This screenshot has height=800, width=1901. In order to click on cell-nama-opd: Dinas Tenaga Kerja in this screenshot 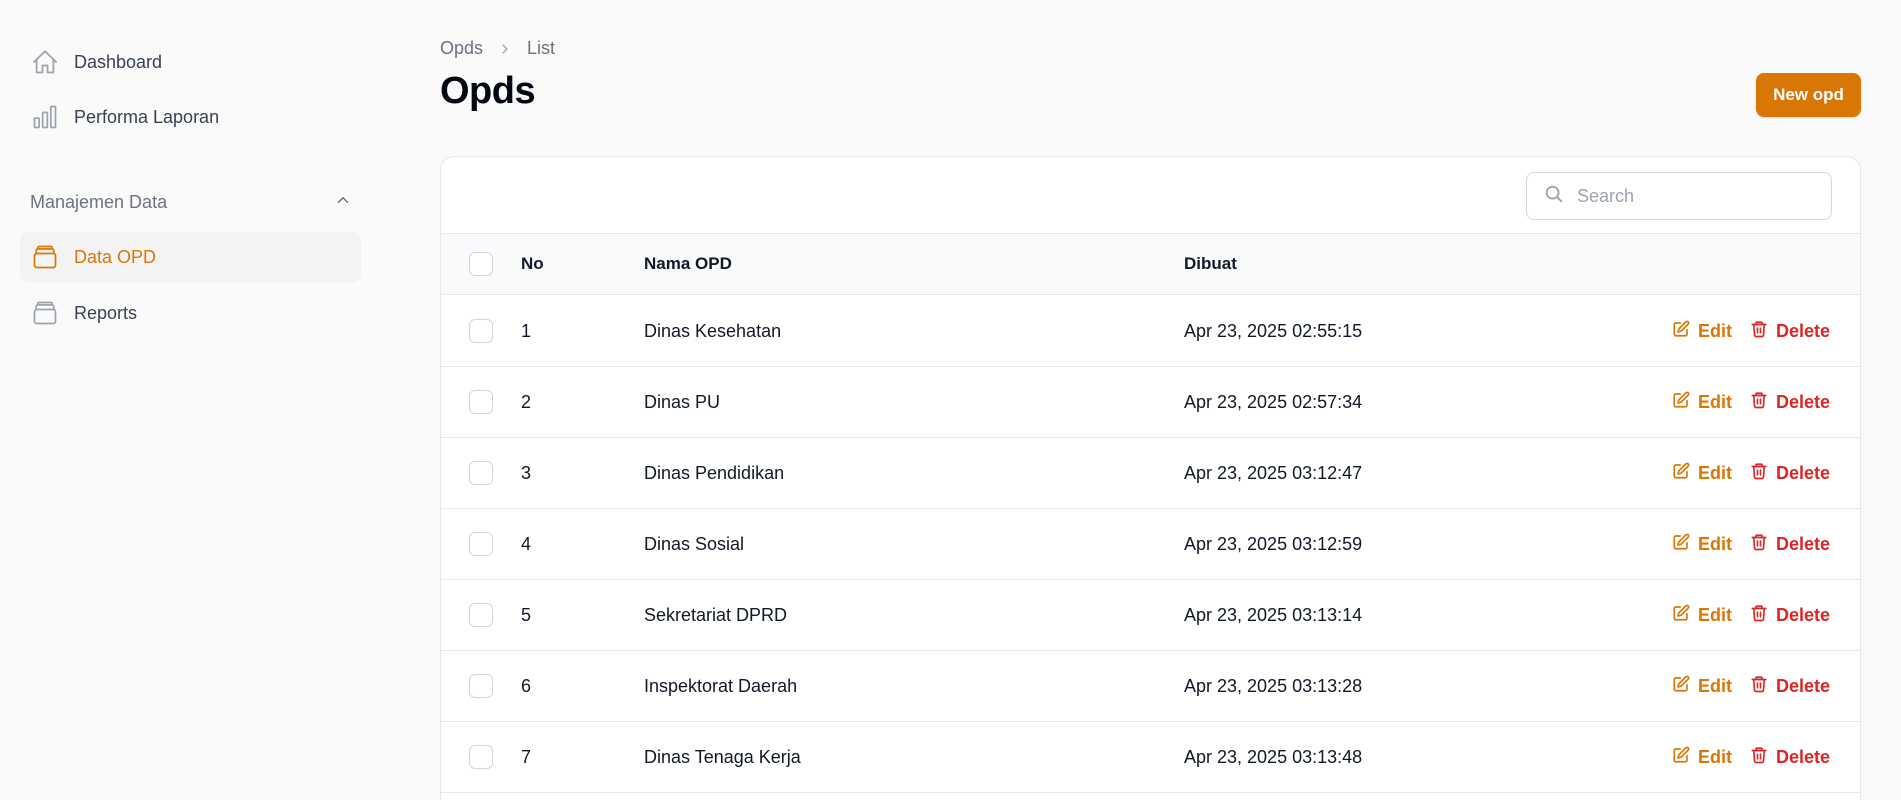, I will do `click(722, 756)`.